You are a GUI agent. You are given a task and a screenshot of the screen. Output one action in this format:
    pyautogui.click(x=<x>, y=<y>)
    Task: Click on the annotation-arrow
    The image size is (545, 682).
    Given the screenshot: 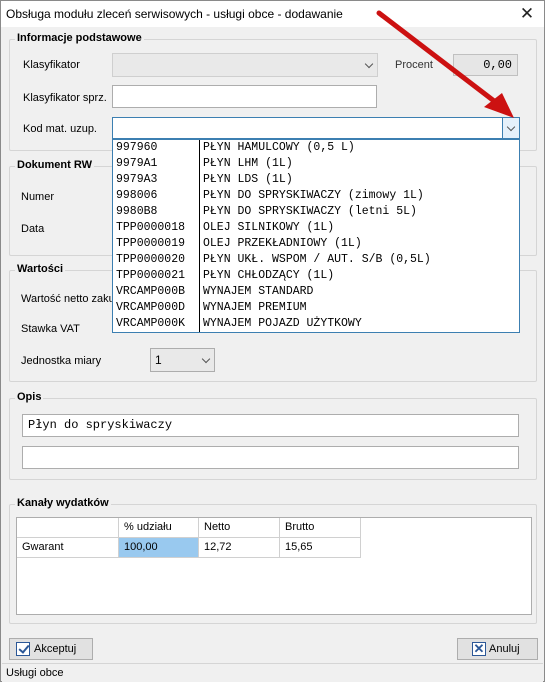 What is the action you would take?
    pyautogui.click(x=445, y=64)
    